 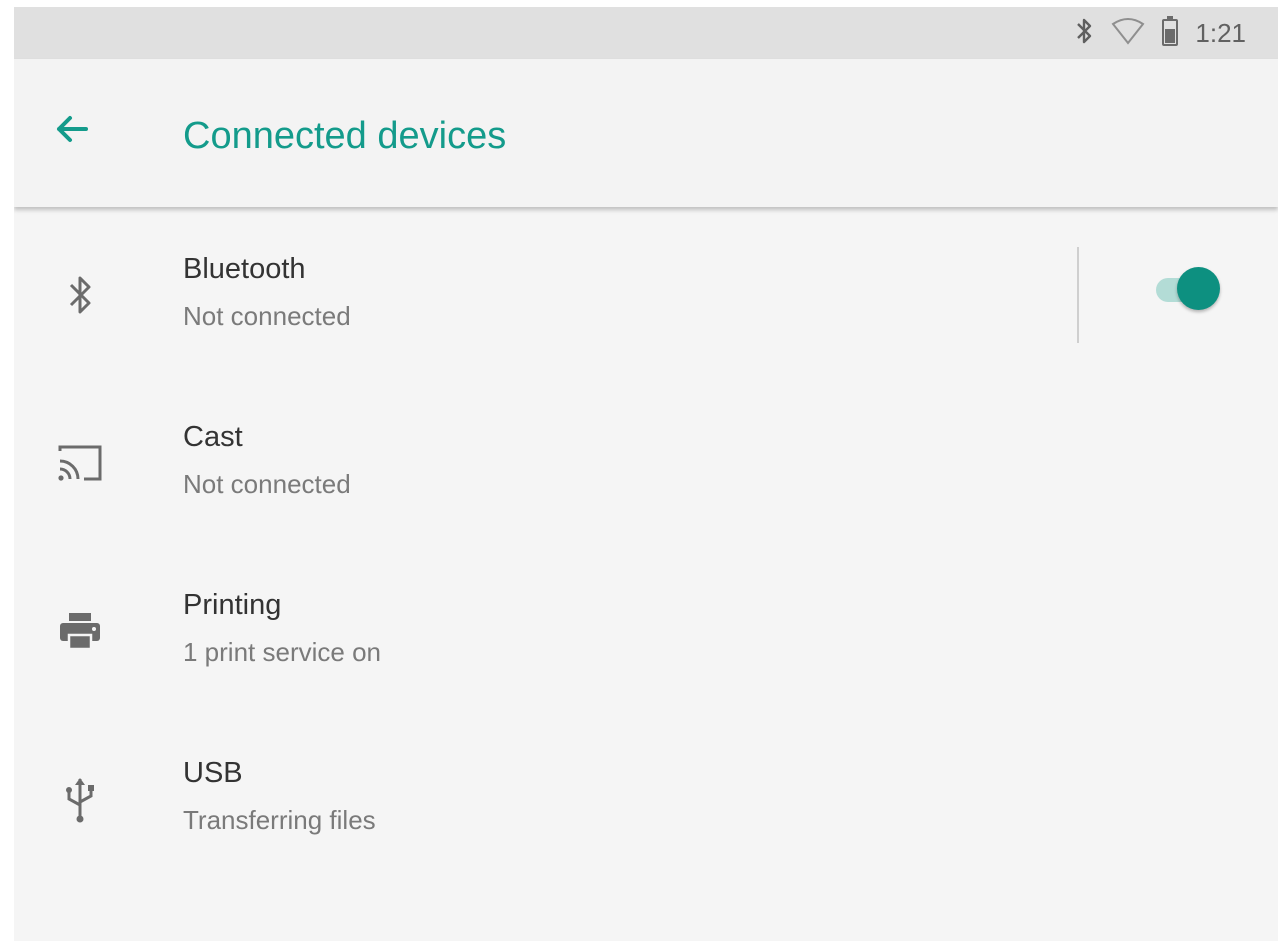 I want to click on back-button, so click(x=72, y=129).